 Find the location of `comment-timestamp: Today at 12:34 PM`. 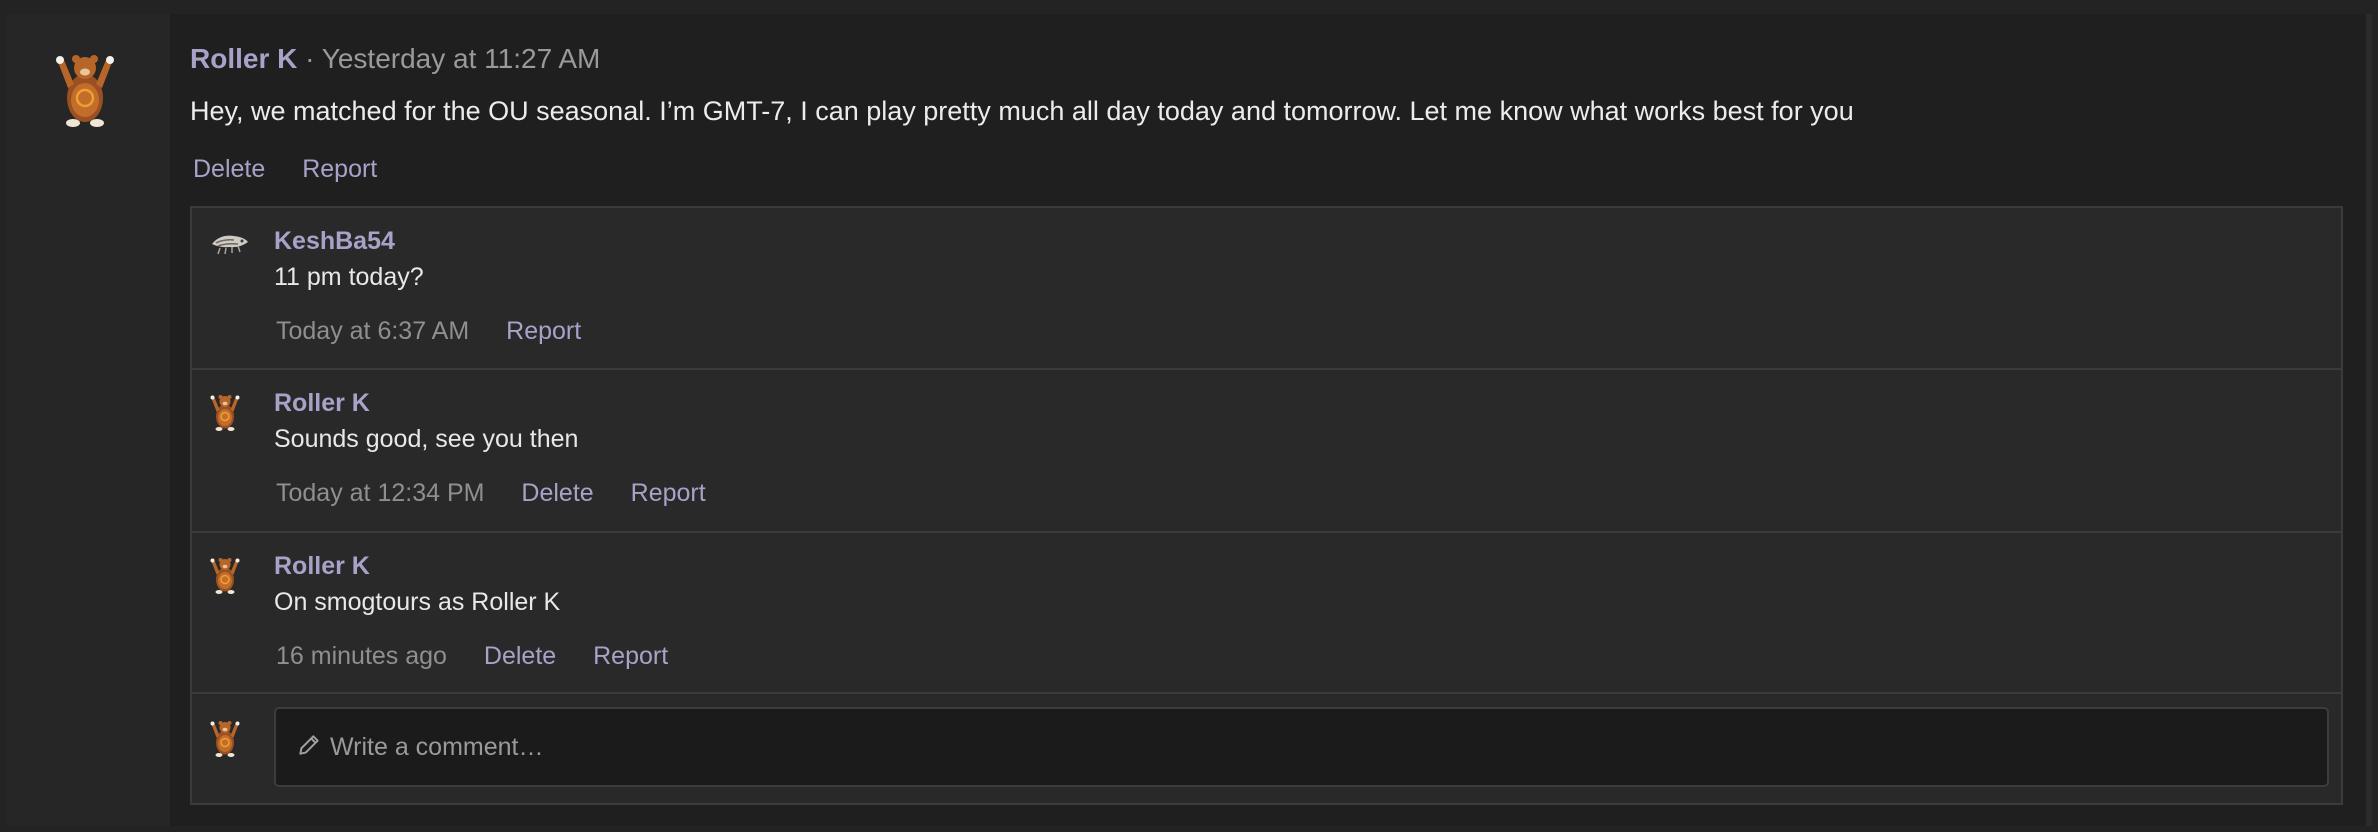

comment-timestamp: Today at 12:34 PM is located at coordinates (380, 493).